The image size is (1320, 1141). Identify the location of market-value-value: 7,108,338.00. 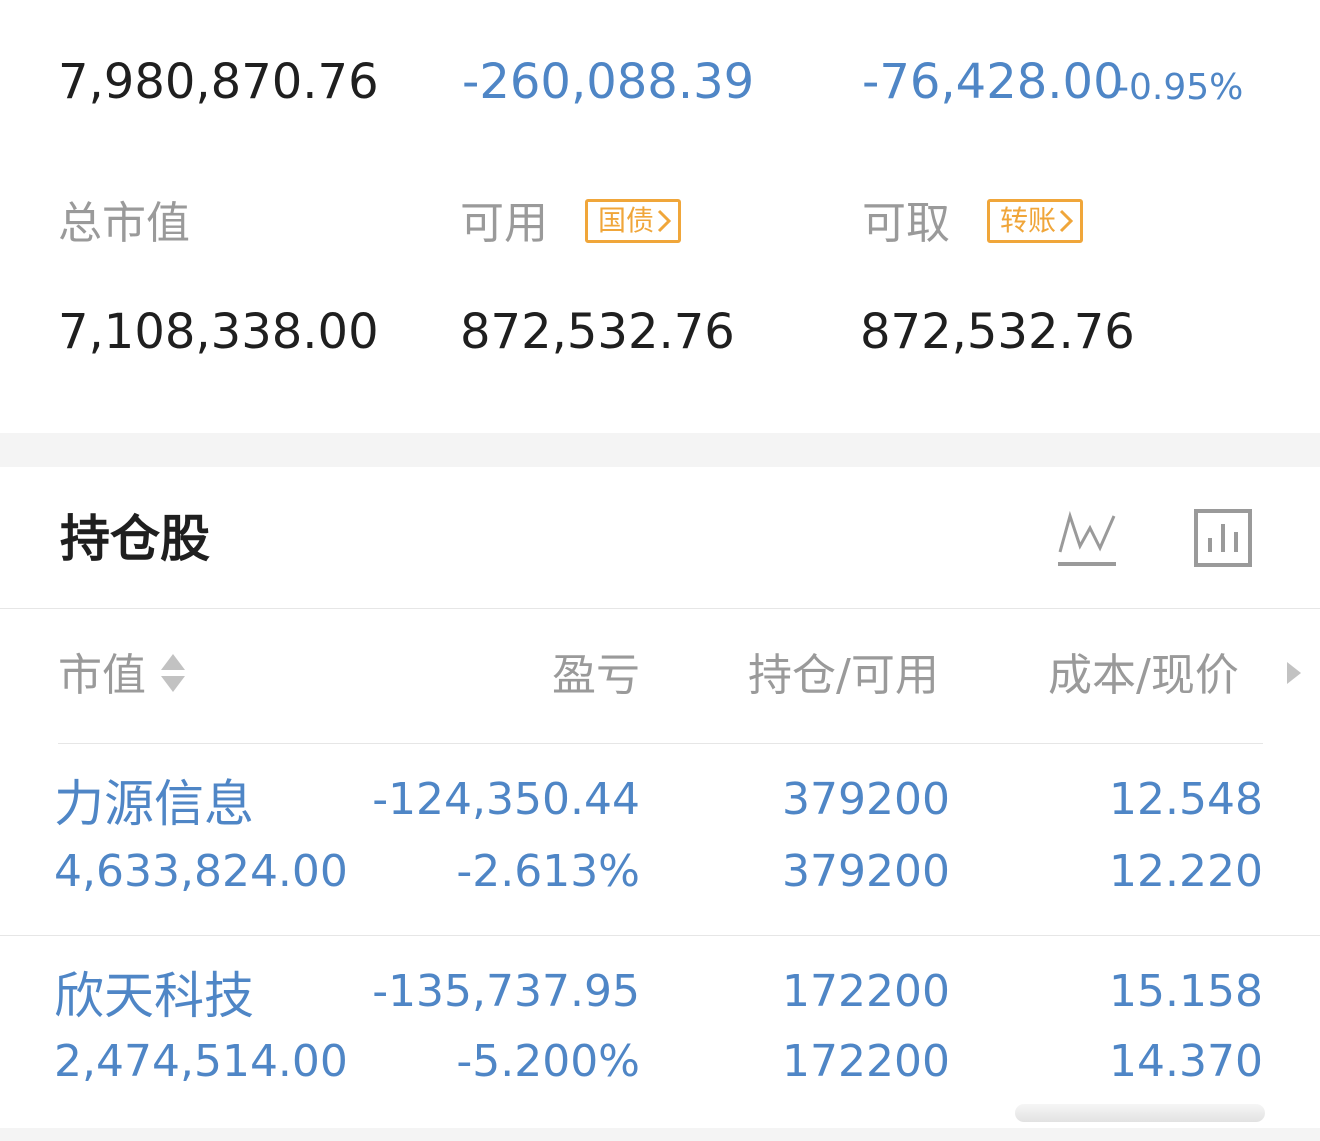
(218, 332).